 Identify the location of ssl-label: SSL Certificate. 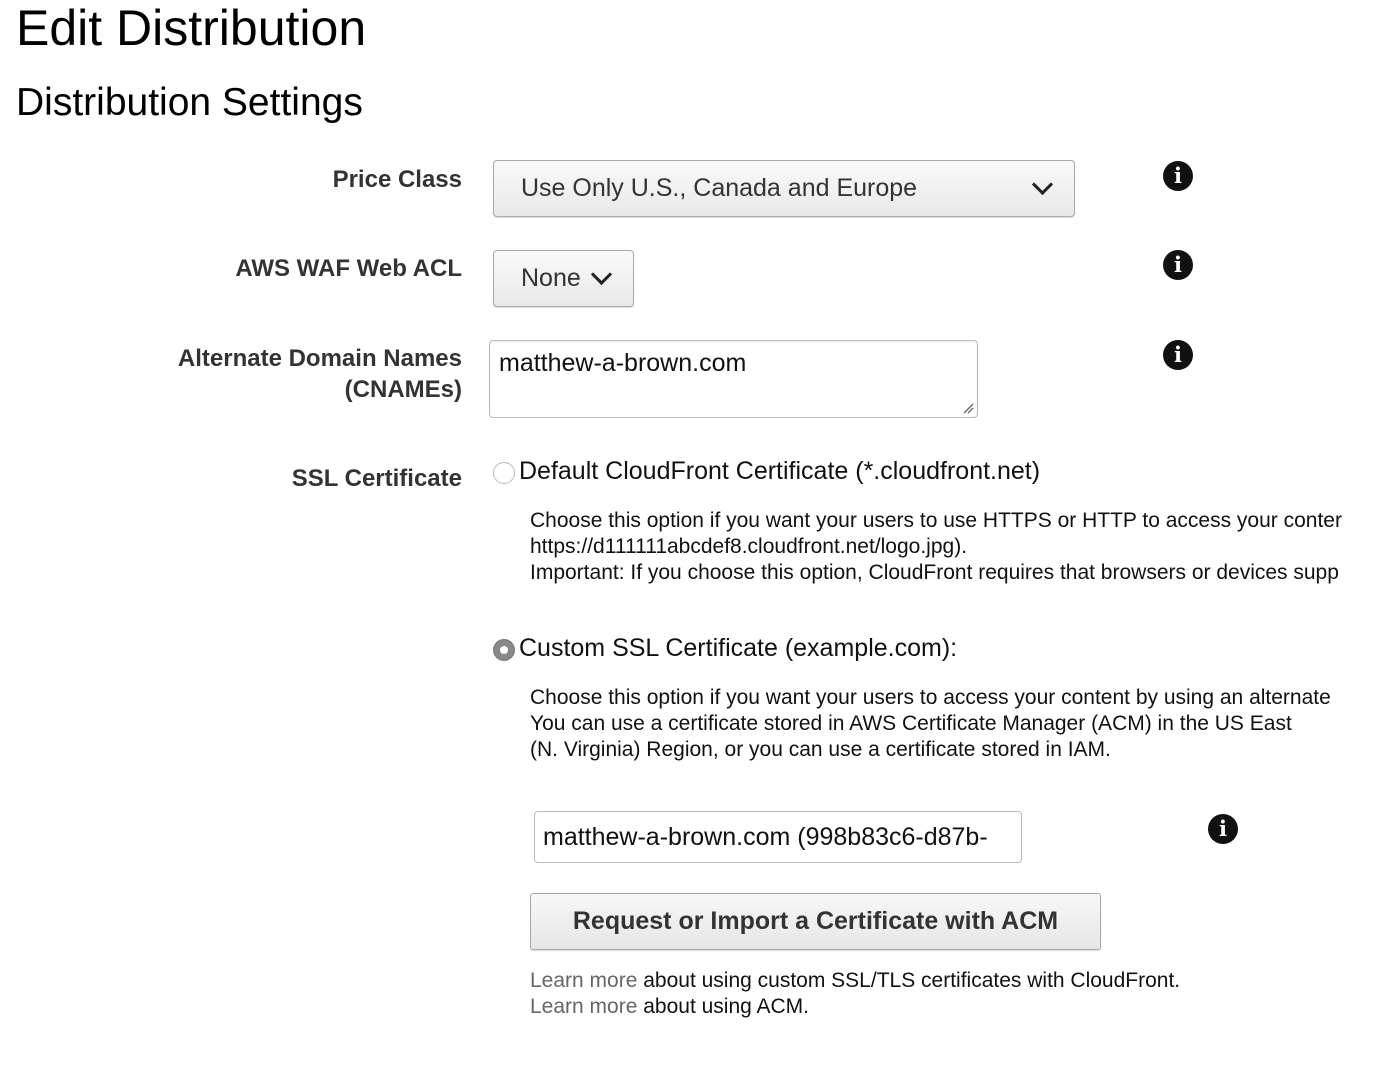
(376, 478).